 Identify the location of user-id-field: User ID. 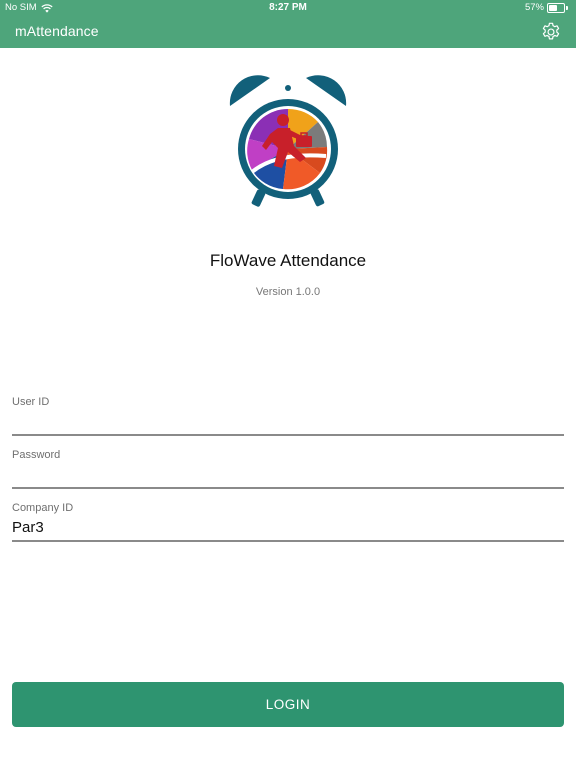
(288, 416).